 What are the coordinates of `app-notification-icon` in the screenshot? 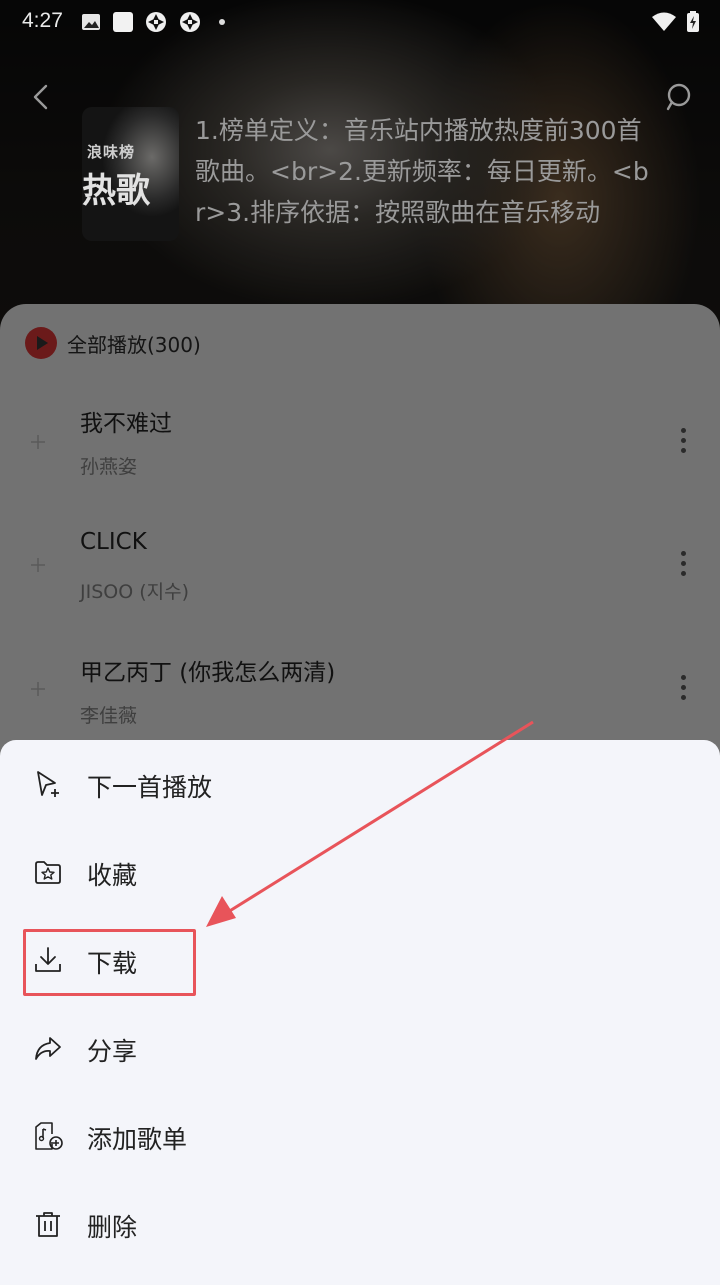 It's located at (123, 22).